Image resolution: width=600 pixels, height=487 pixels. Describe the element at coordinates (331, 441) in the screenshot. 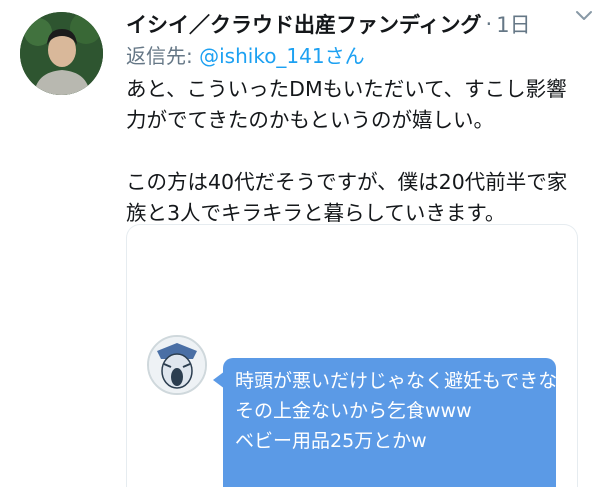

I see `dm-message-line: ベビー用品25万とかw` at that location.